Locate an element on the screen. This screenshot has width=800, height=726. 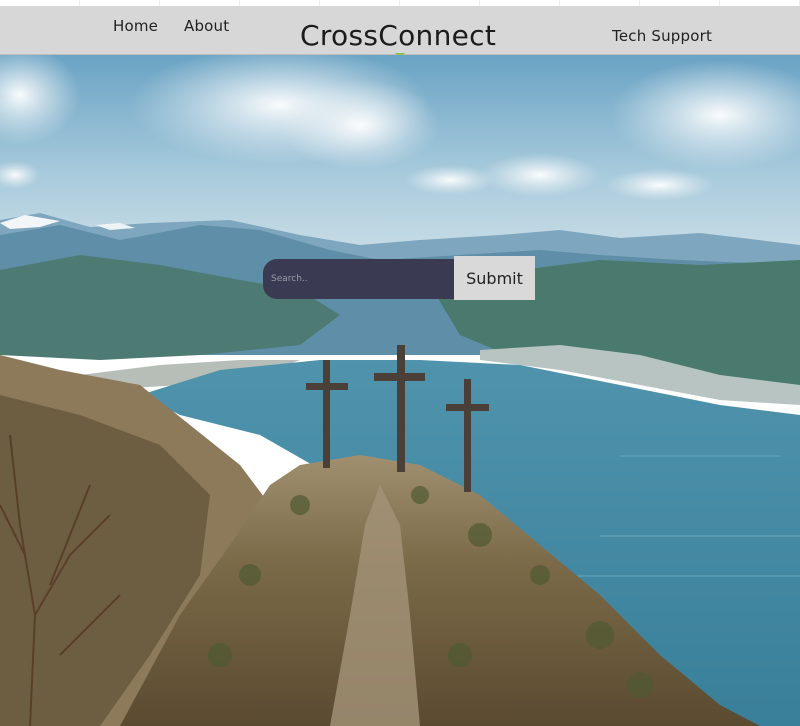
search-bar: Submit is located at coordinates (399, 278).